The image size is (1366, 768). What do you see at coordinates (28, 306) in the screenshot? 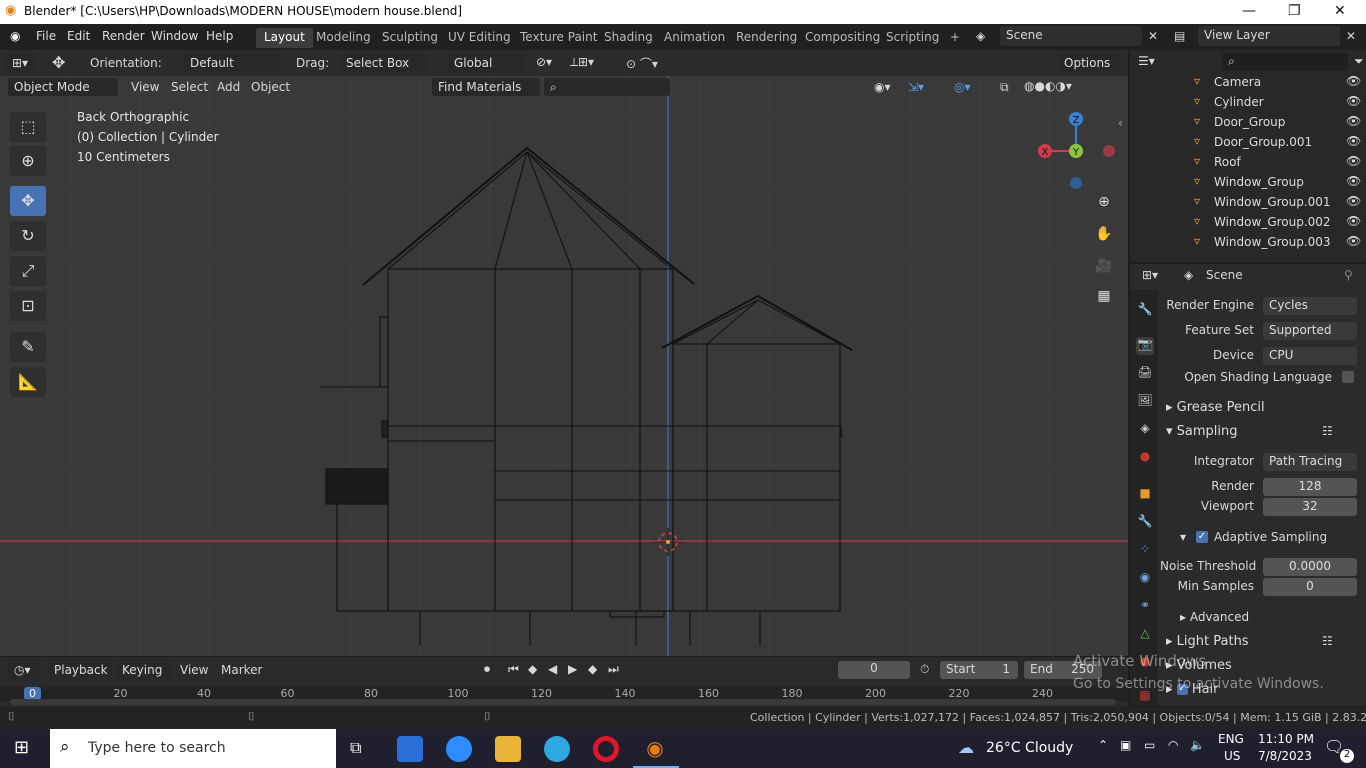
I see `transform-tool-icon: ⊡` at bounding box center [28, 306].